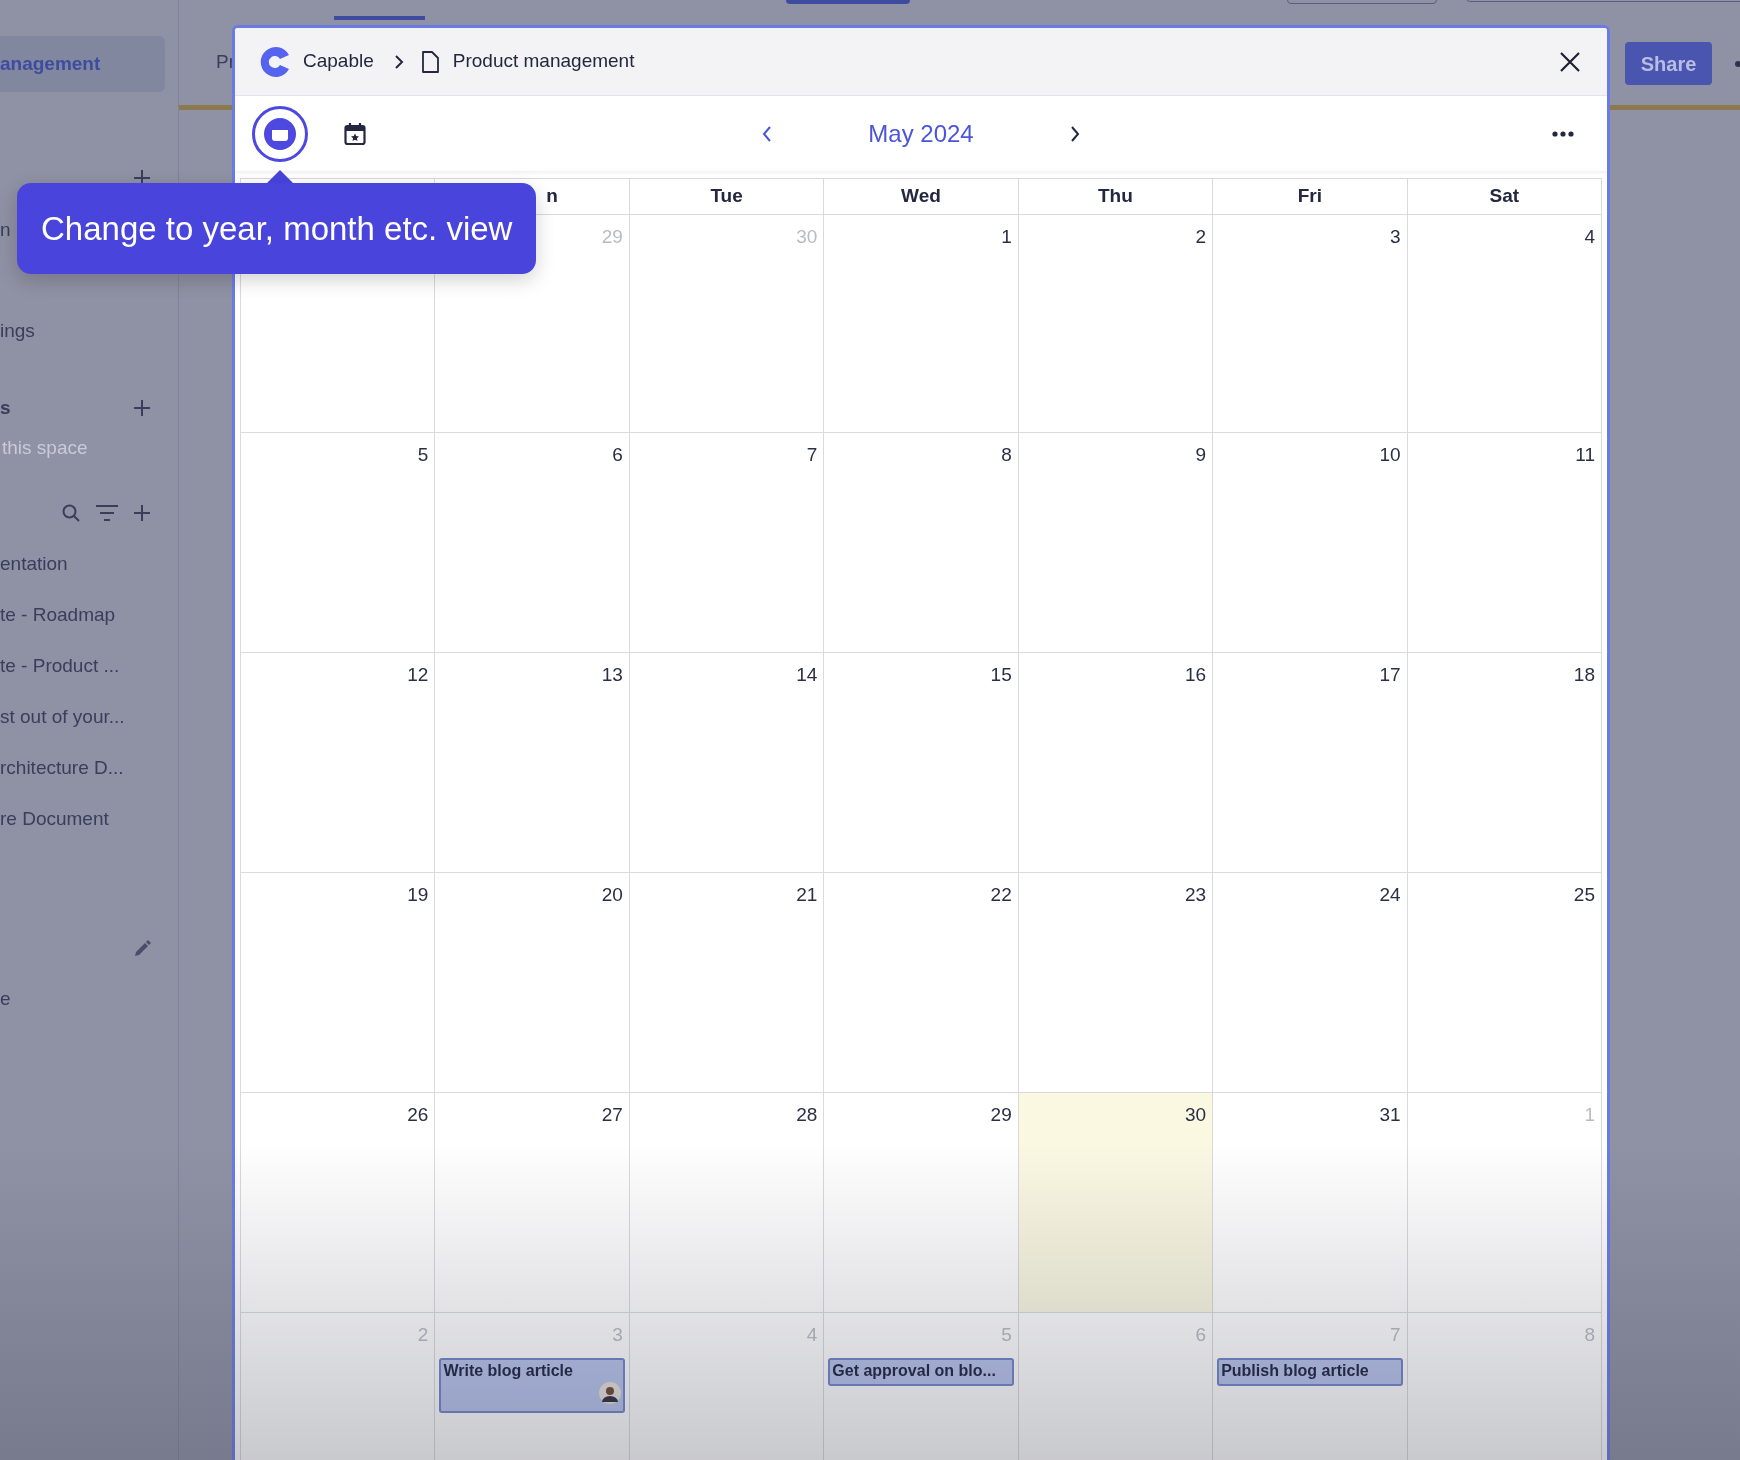 The image size is (1740, 1460). I want to click on section-heading: s, so click(5, 407).